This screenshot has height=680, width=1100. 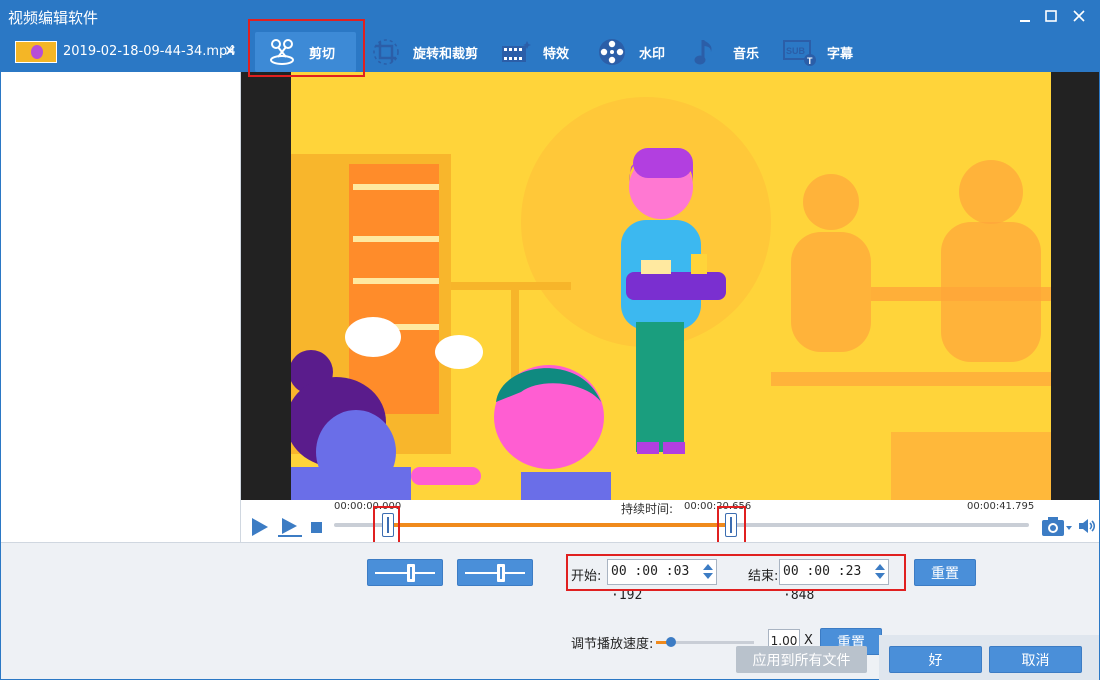 I want to click on duration-value: 00:00:20.656, so click(x=718, y=506).